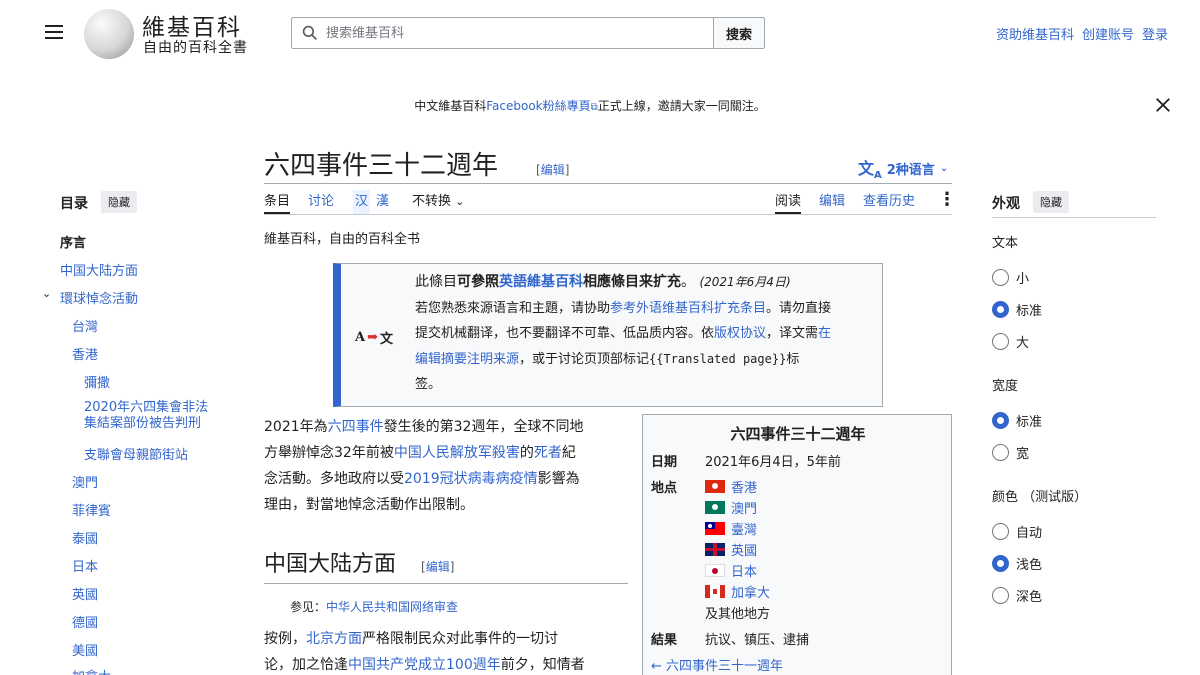  Describe the element at coordinates (889, 202) in the screenshot. I see `tab-history: 查看历史` at that location.